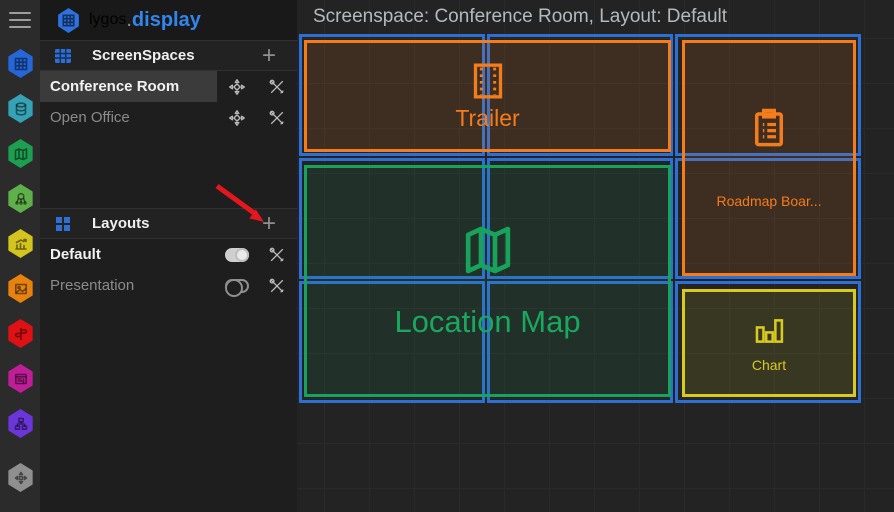 The height and width of the screenshot is (512, 894). I want to click on layouts-grid-icon, so click(63, 223).